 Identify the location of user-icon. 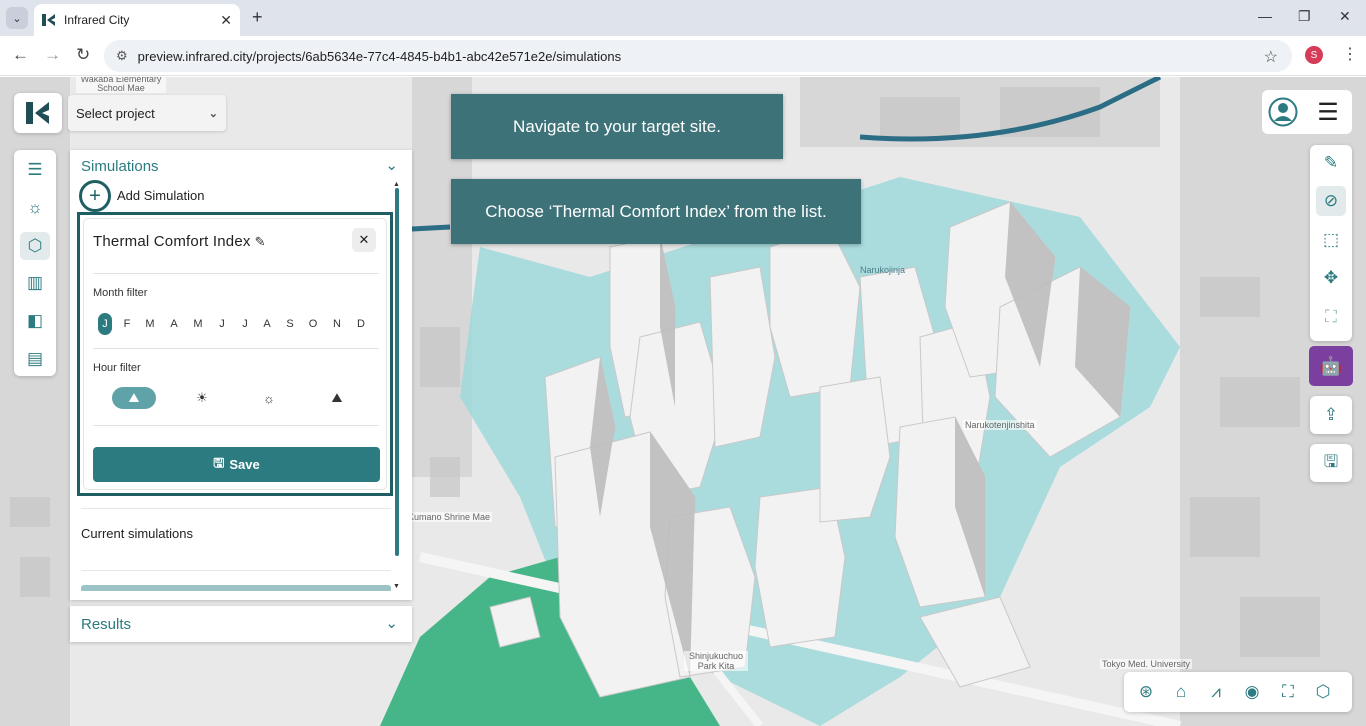
(1283, 112).